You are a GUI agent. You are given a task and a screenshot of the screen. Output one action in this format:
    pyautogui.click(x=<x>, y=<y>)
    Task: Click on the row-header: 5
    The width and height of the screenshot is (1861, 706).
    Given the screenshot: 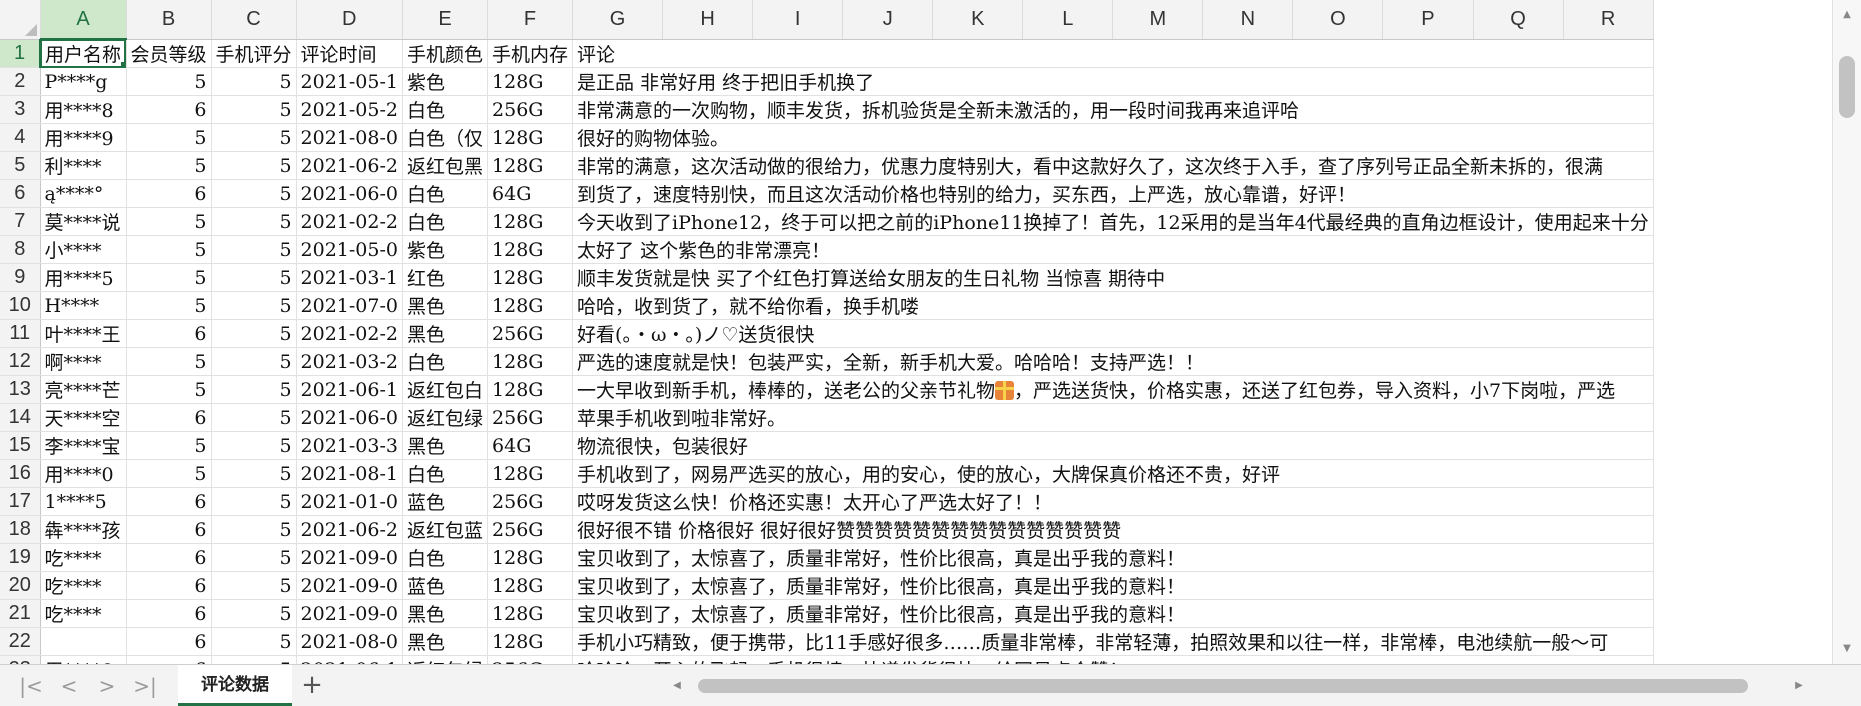 What is the action you would take?
    pyautogui.click(x=20, y=165)
    